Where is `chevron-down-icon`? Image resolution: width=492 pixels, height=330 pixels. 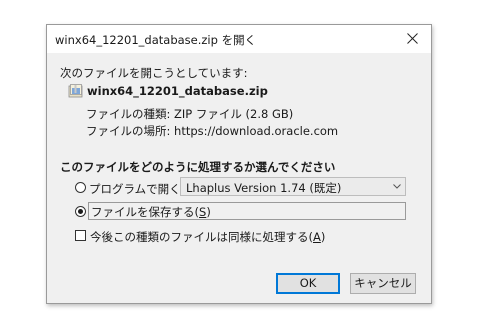 chevron-down-icon is located at coordinates (397, 186).